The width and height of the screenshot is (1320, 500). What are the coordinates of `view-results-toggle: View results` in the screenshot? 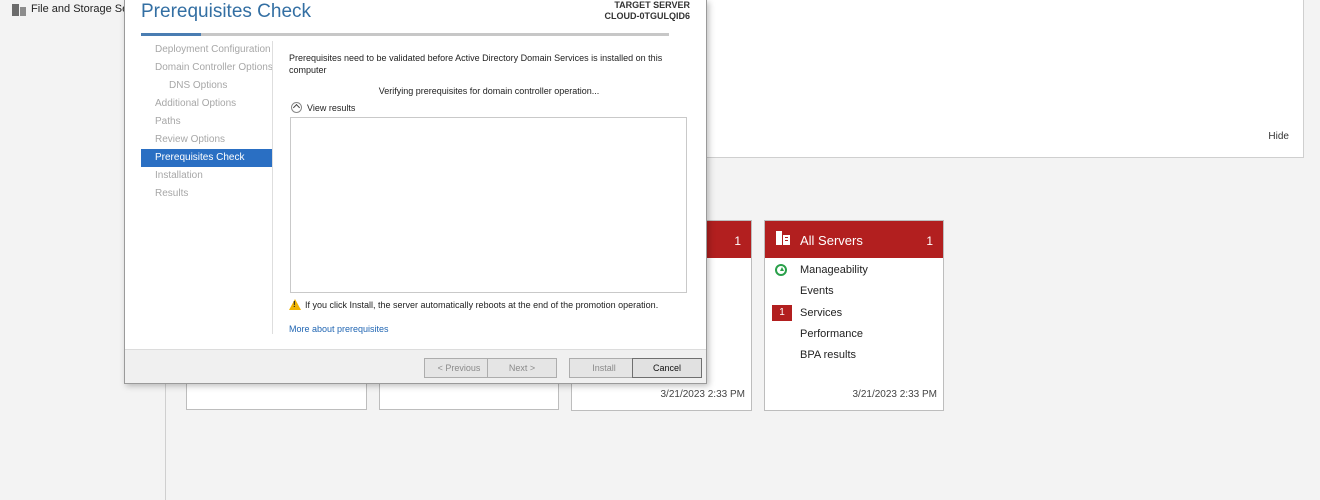 It's located at (323, 107).